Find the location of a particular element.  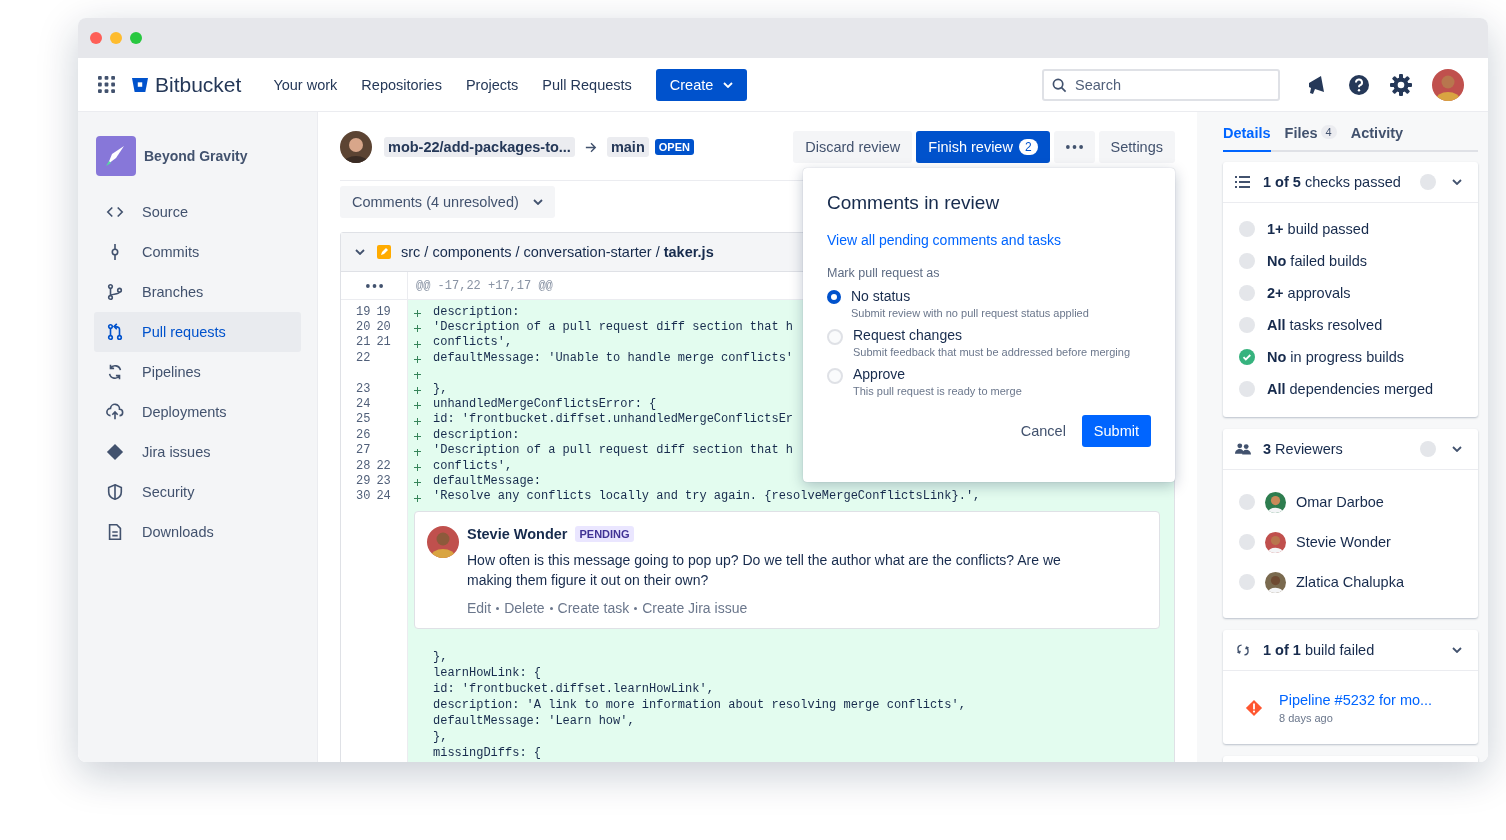

check-label: All dependencies merged is located at coordinates (1350, 389).